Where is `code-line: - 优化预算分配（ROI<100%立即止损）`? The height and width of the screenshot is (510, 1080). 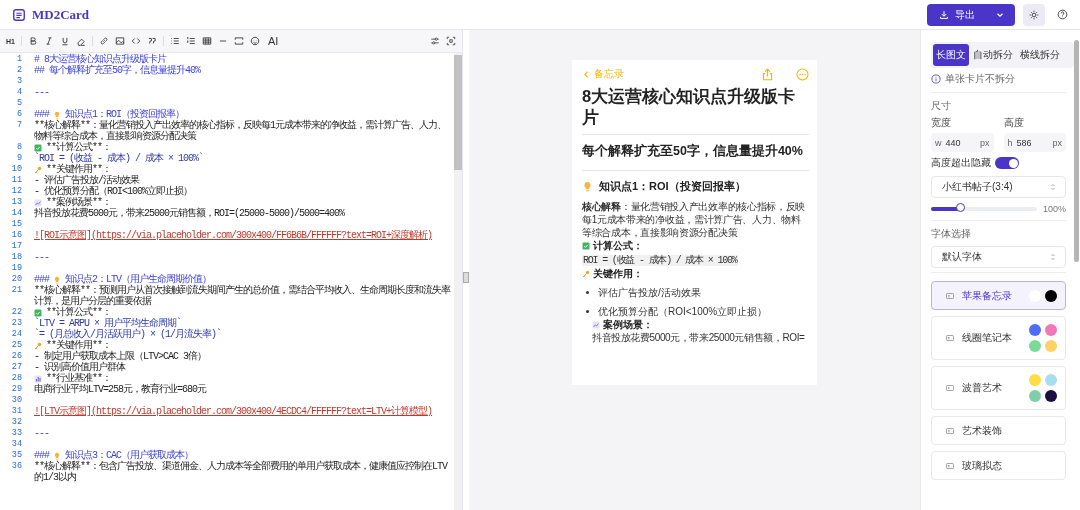 code-line: - 优化预算分配（ROI<100%立即止损） is located at coordinates (113, 191).